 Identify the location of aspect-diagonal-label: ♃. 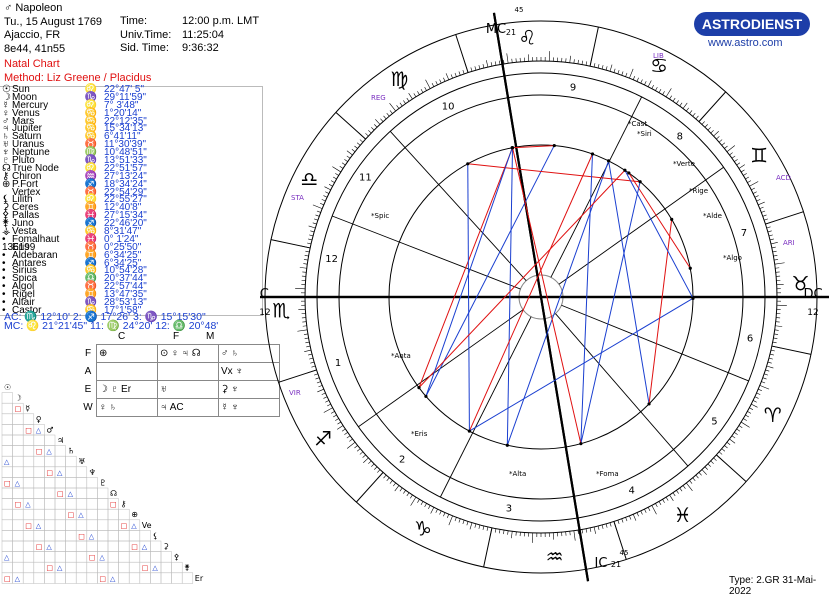
(60, 440).